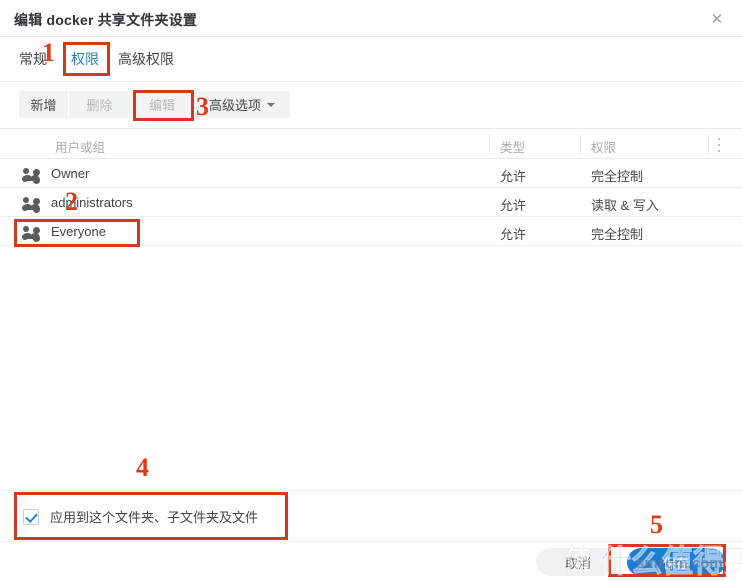  What do you see at coordinates (162, 104) in the screenshot?
I see `edit-button: 编辑` at bounding box center [162, 104].